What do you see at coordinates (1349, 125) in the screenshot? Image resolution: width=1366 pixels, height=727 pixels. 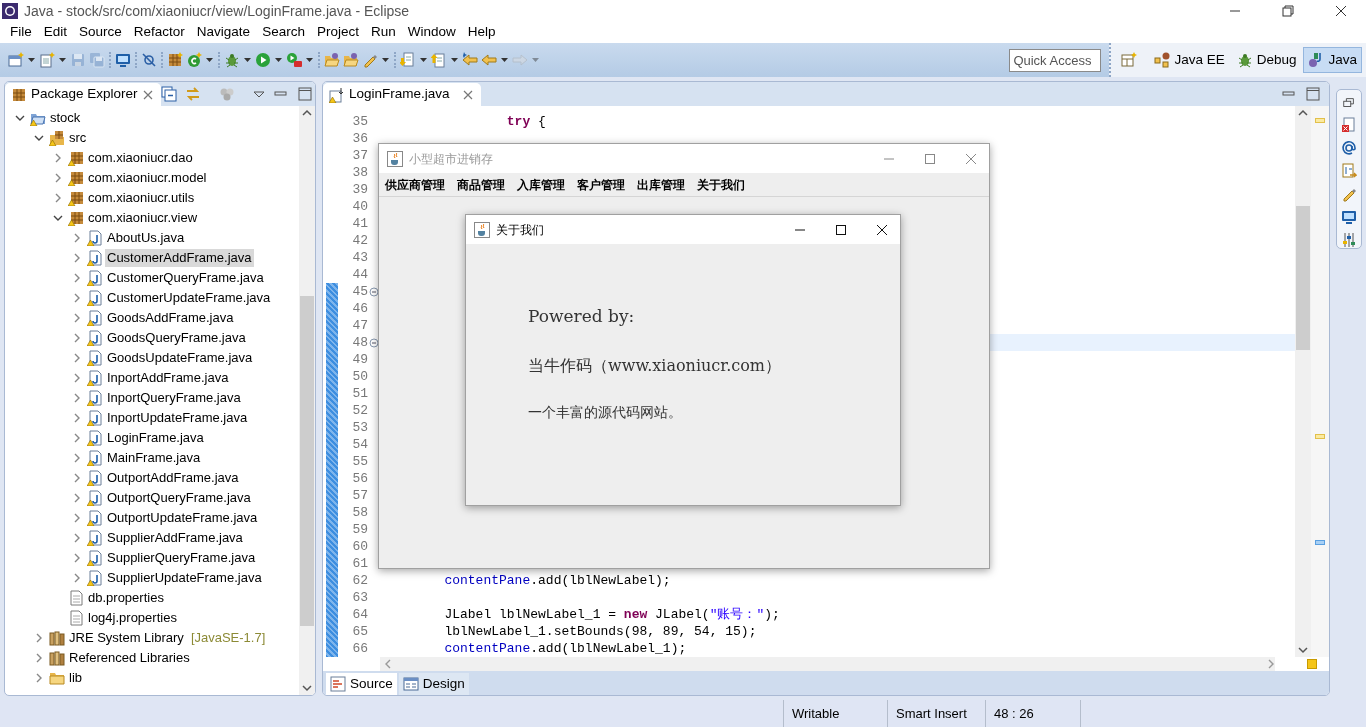 I see `problems-view-icon` at bounding box center [1349, 125].